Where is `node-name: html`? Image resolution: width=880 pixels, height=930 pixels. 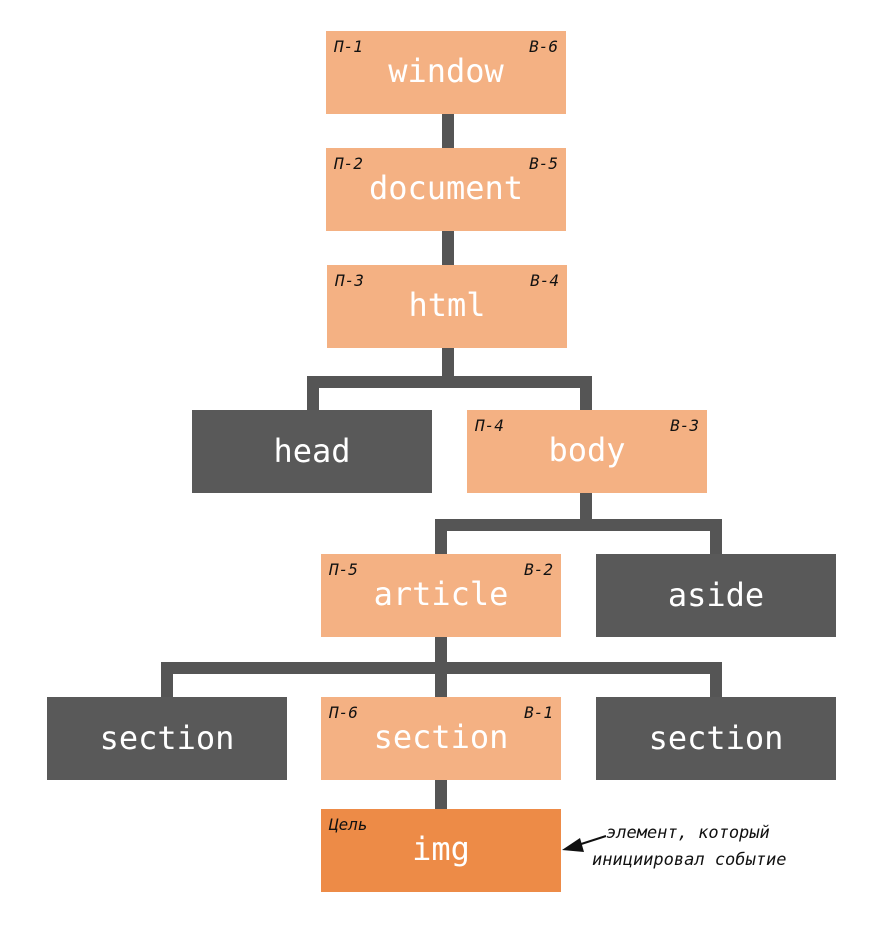
node-name: html is located at coordinates (447, 305).